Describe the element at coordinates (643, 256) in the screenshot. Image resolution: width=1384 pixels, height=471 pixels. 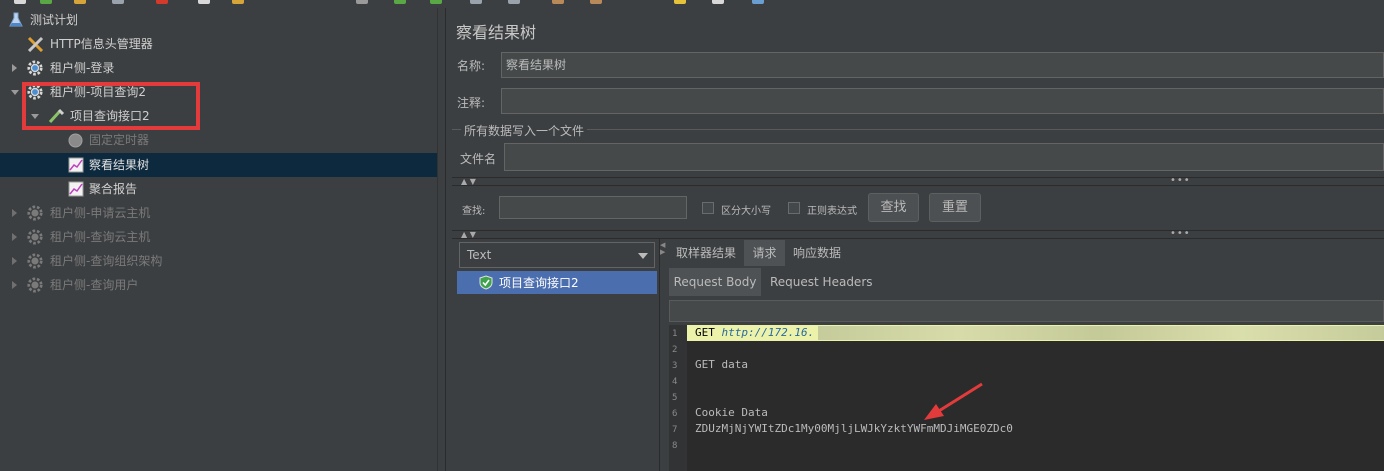
I see `dropdown-arrow-icon` at that location.